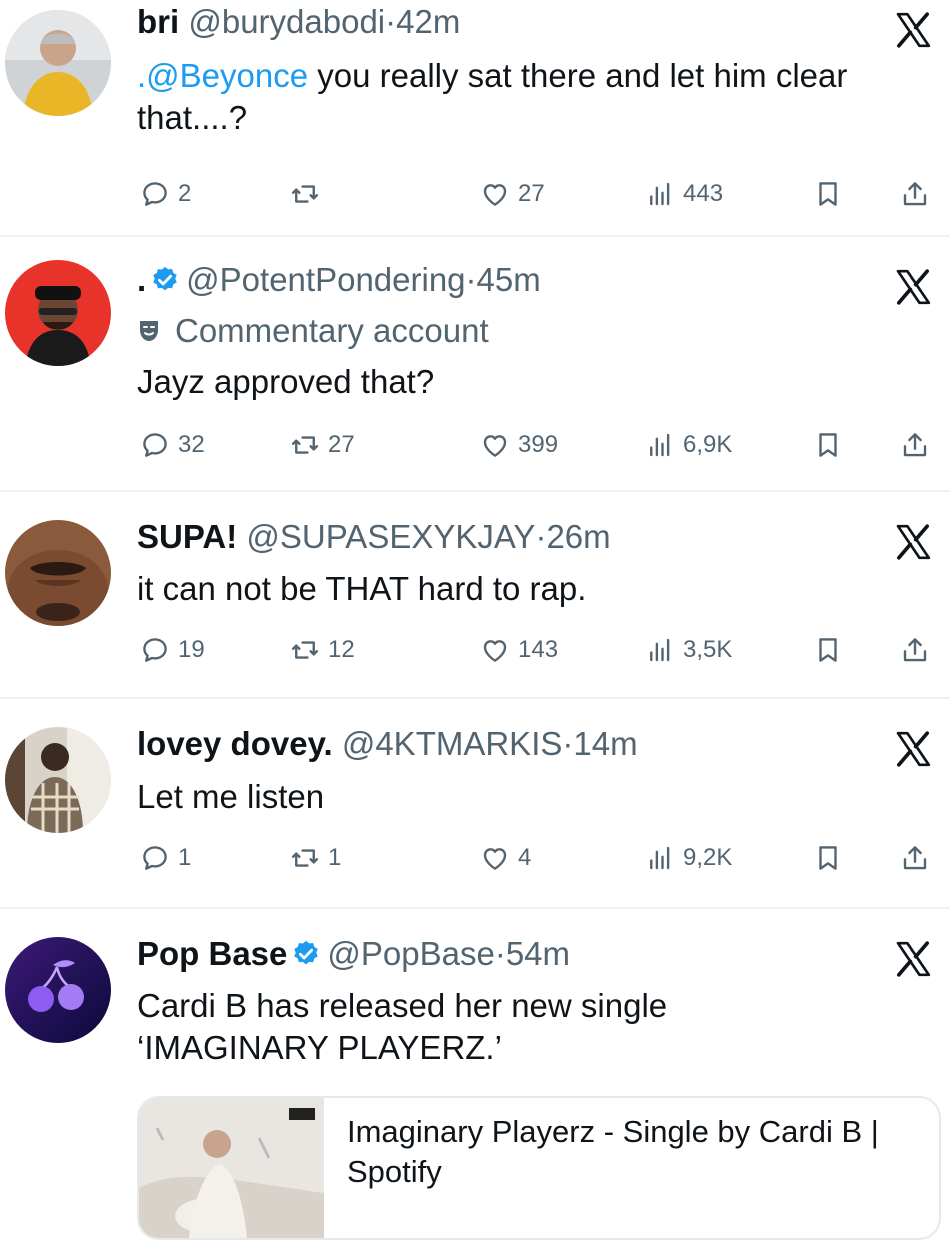 The height and width of the screenshot is (1240, 950). I want to click on retweet-count: 27, so click(341, 444).